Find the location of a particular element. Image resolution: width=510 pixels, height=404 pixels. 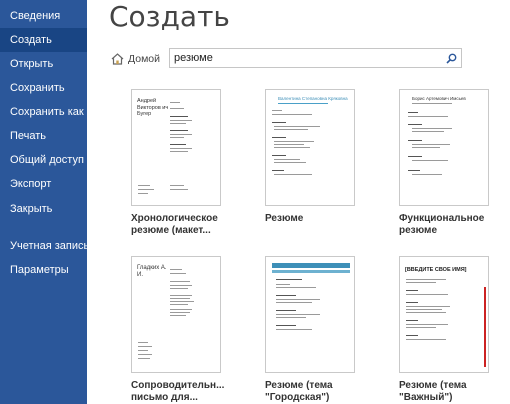

nav-new: Создать is located at coordinates (43, 40).